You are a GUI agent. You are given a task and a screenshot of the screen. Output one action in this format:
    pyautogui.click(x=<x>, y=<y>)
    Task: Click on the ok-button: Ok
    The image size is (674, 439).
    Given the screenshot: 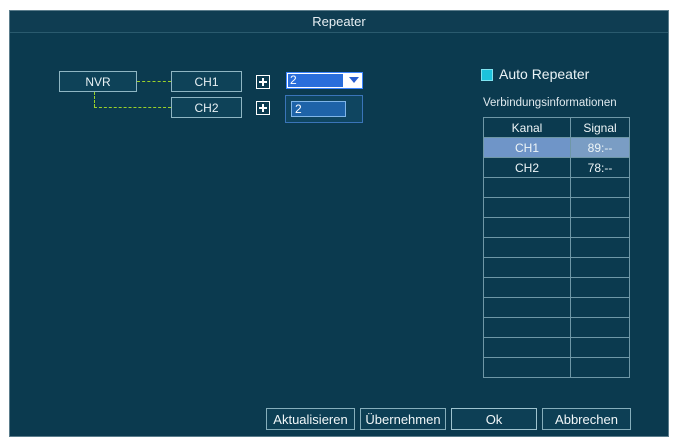 What is the action you would take?
    pyautogui.click(x=494, y=419)
    